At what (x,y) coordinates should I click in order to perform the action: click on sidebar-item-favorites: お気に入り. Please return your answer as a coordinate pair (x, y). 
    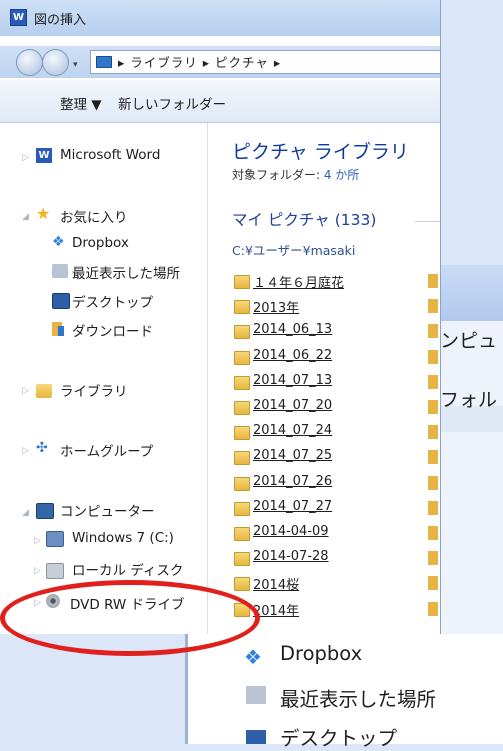
    Looking at the image, I should click on (94, 216).